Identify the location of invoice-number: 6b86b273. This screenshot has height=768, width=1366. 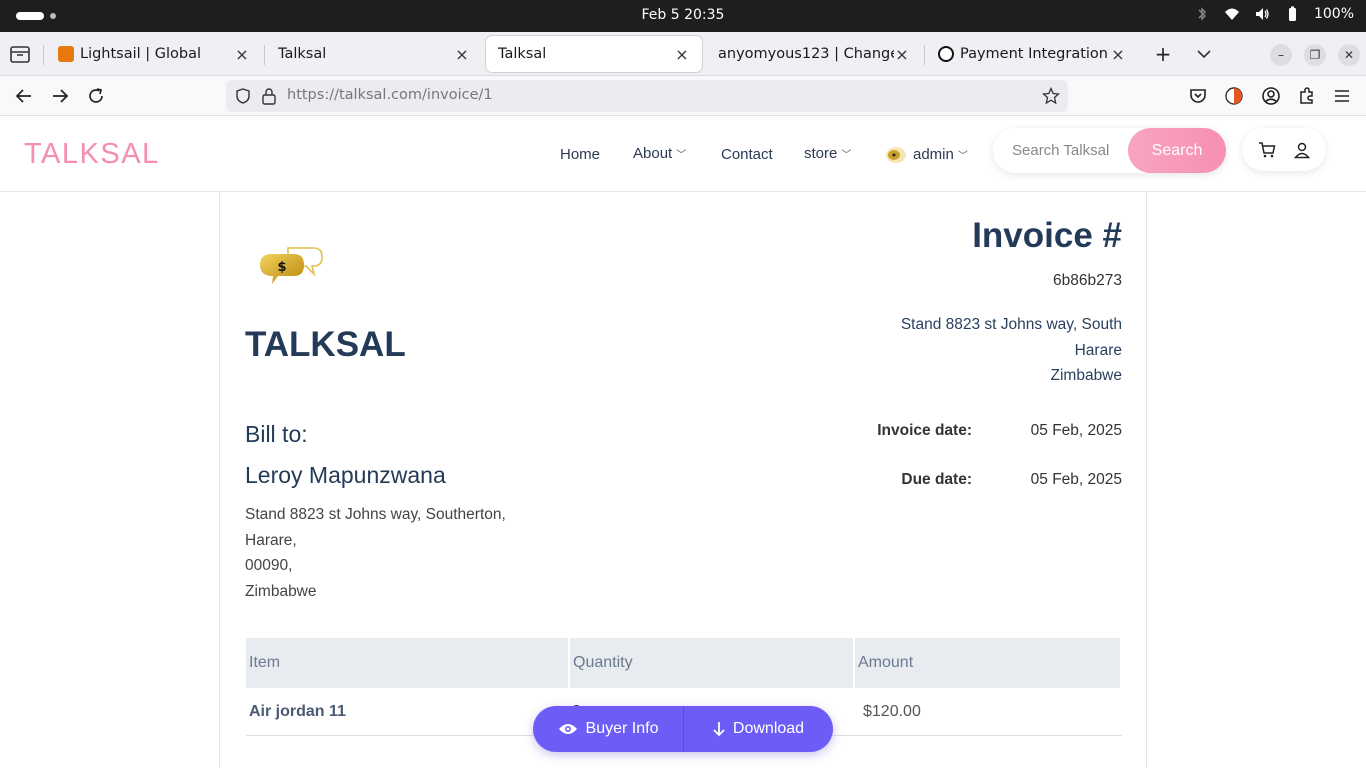
(1087, 280).